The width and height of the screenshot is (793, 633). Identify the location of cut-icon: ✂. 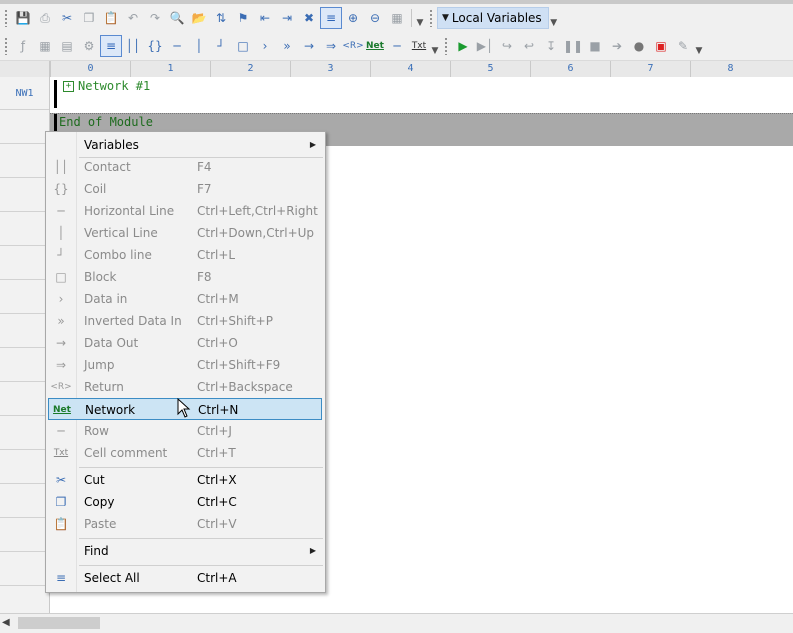
(67, 18).